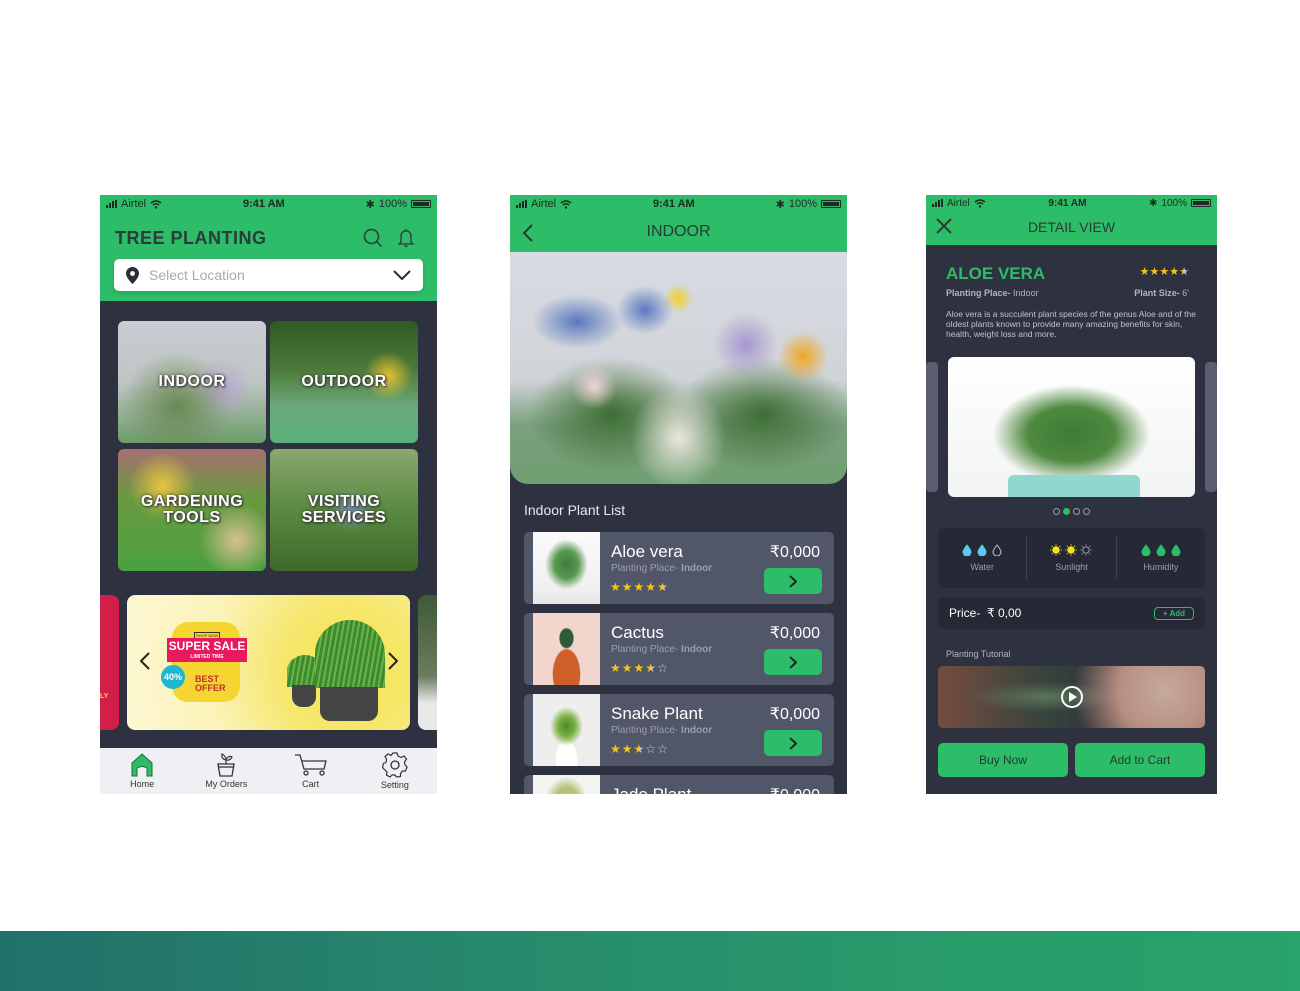 The width and height of the screenshot is (1300, 991). I want to click on rating-stars: ★★★★★, so click(639, 587).